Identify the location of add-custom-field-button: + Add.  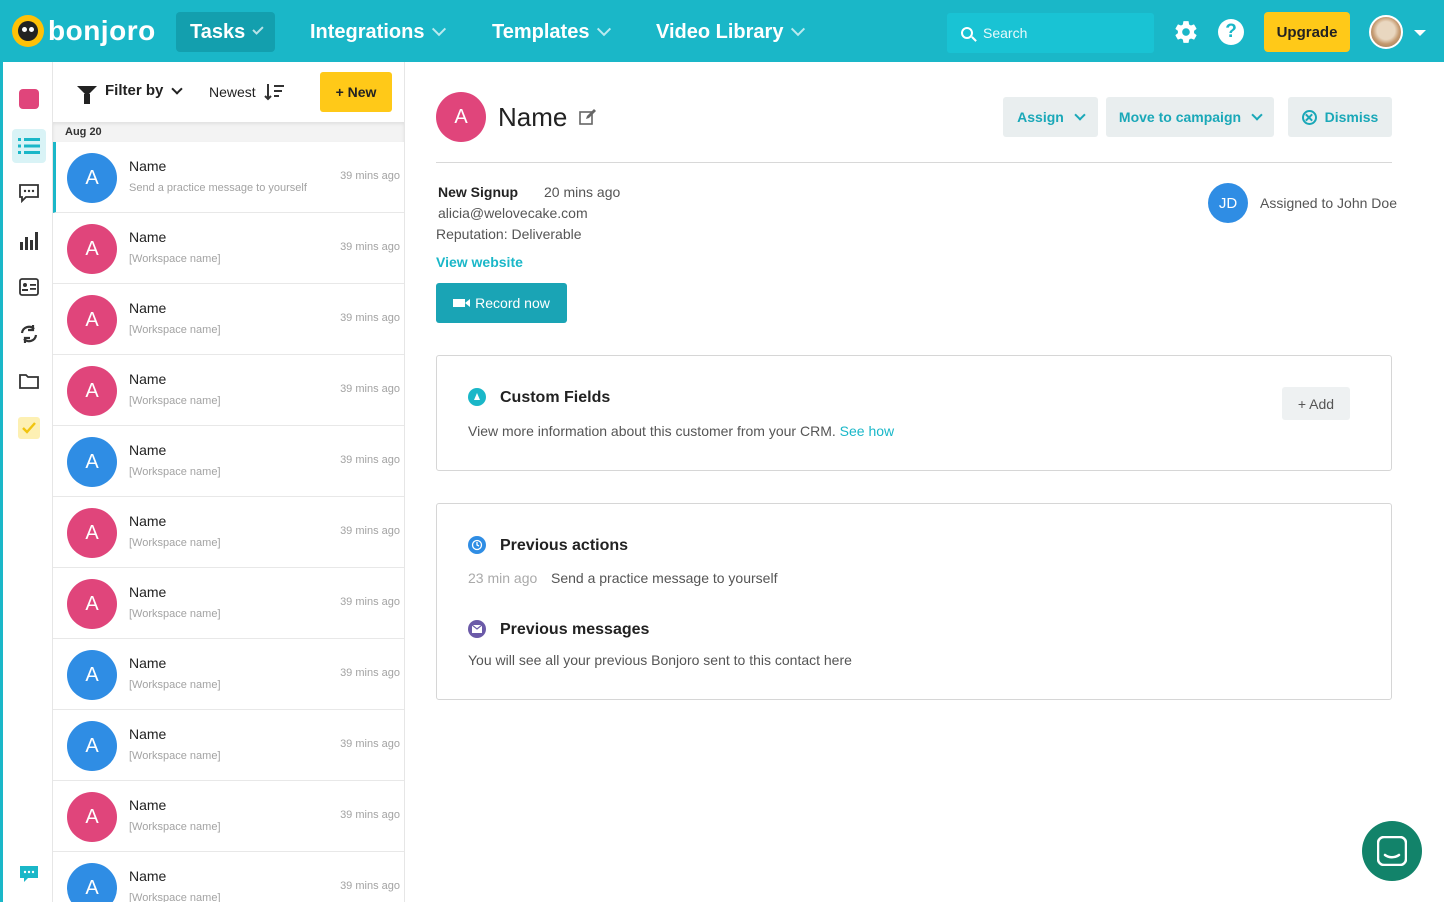
(1316, 403).